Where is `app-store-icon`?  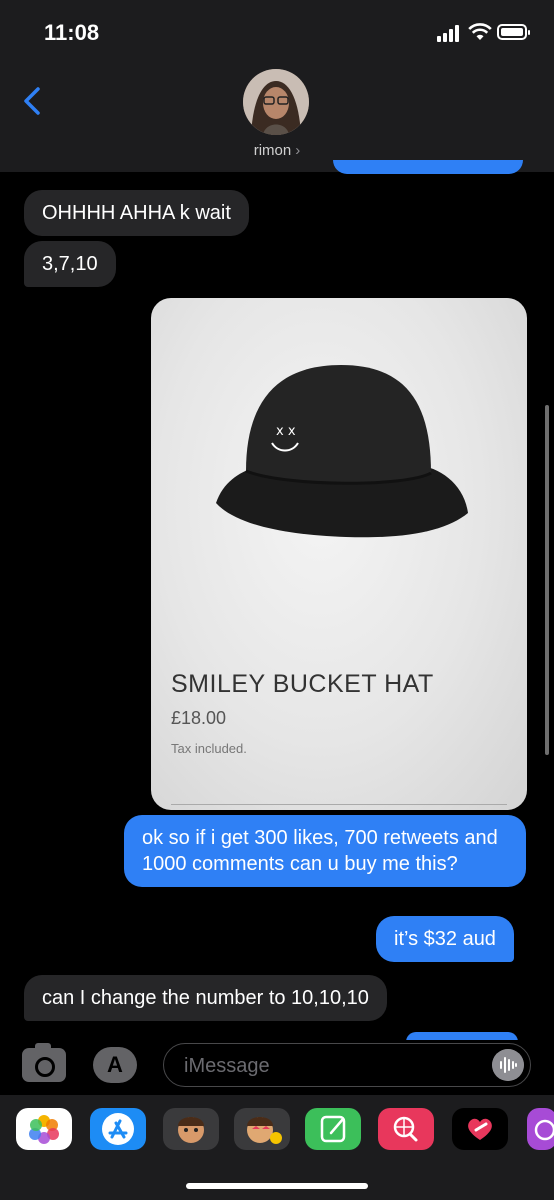
app-store-icon is located at coordinates (118, 1129).